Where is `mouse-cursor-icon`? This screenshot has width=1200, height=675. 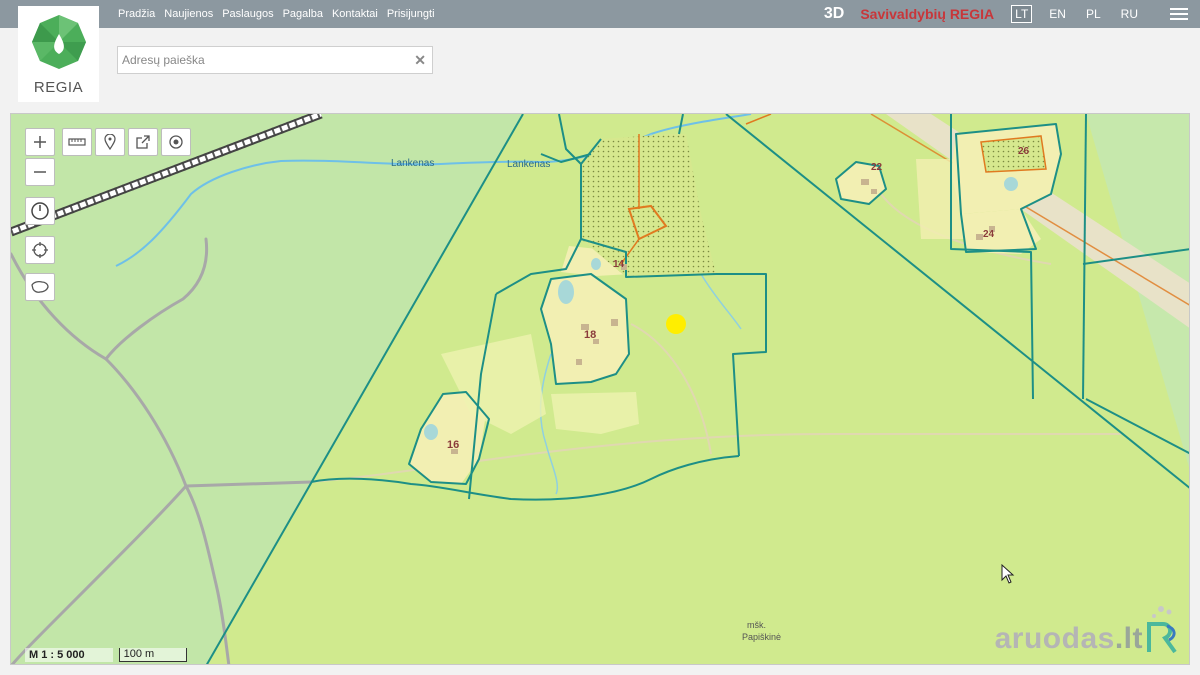 mouse-cursor-icon is located at coordinates (1008, 574).